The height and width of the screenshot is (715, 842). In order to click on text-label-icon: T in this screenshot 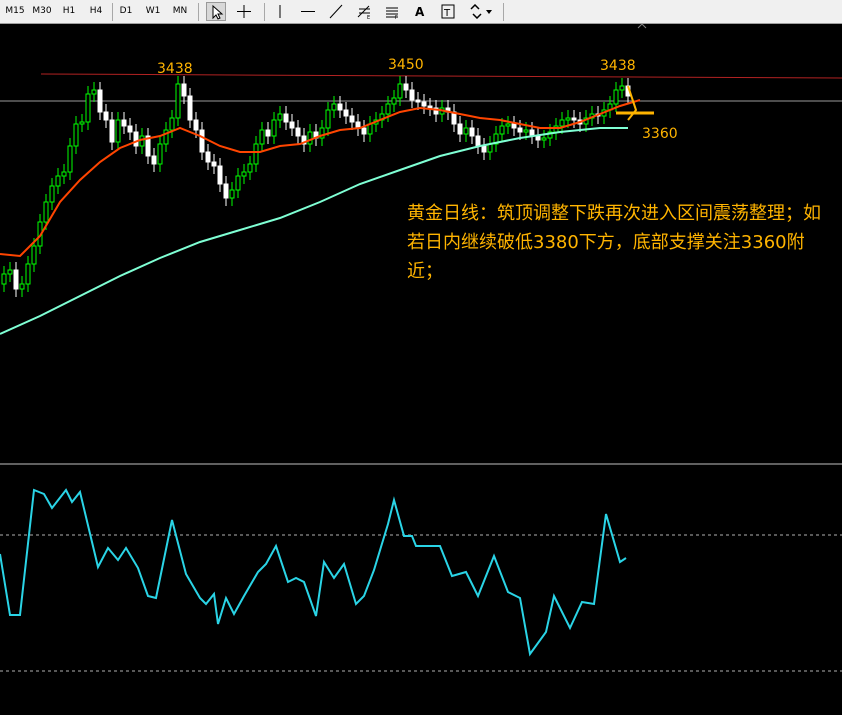, I will do `click(448, 11)`.